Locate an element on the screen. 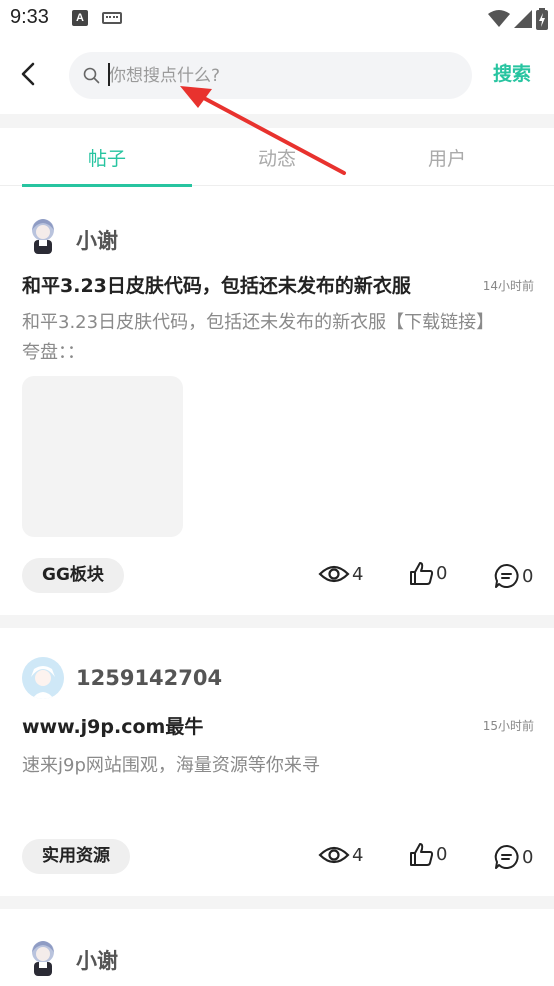 The image size is (554, 986). chevron-left-icon is located at coordinates (28, 74).